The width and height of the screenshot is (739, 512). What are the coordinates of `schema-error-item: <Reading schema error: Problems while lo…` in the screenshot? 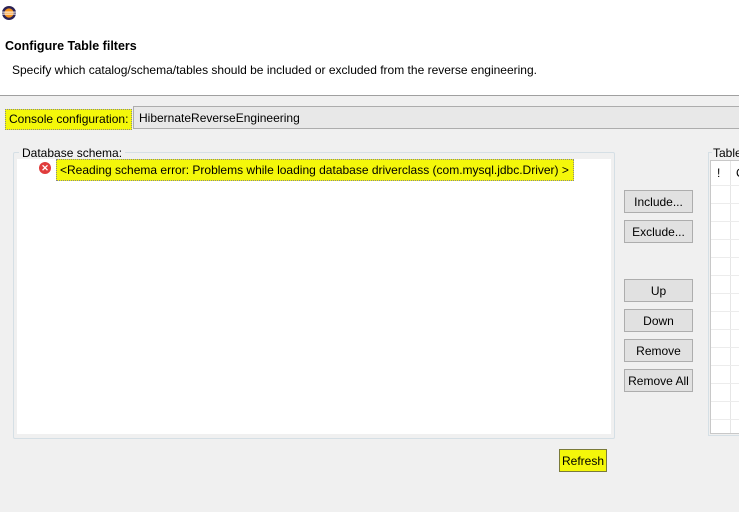 It's located at (315, 170).